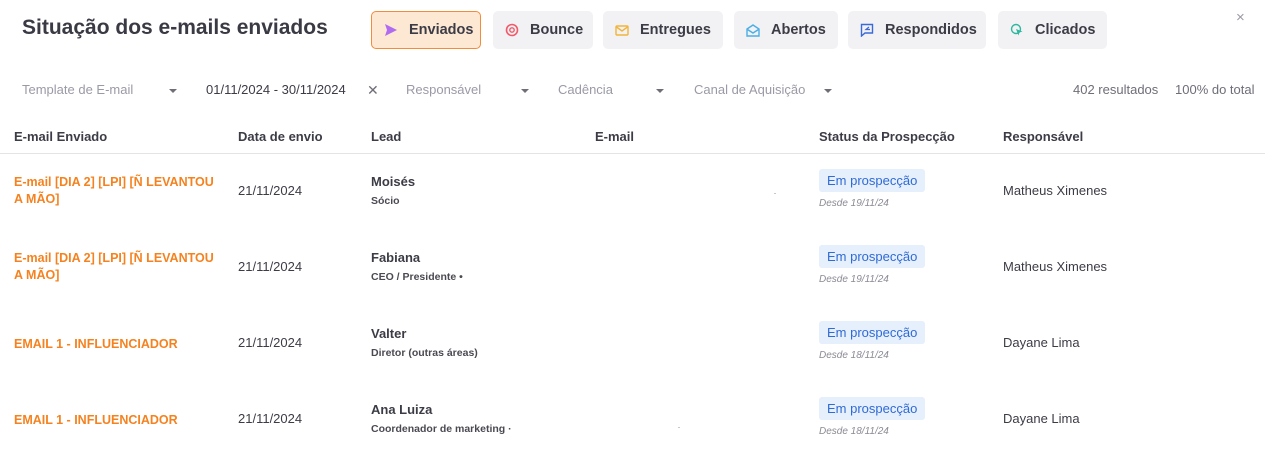 Image resolution: width=1265 pixels, height=464 pixels. I want to click on tab-label: Bounce, so click(557, 30).